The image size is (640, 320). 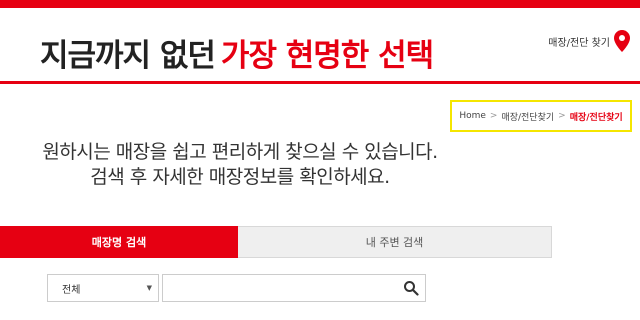 What do you see at coordinates (411, 288) in the screenshot?
I see `search-icon` at bounding box center [411, 288].